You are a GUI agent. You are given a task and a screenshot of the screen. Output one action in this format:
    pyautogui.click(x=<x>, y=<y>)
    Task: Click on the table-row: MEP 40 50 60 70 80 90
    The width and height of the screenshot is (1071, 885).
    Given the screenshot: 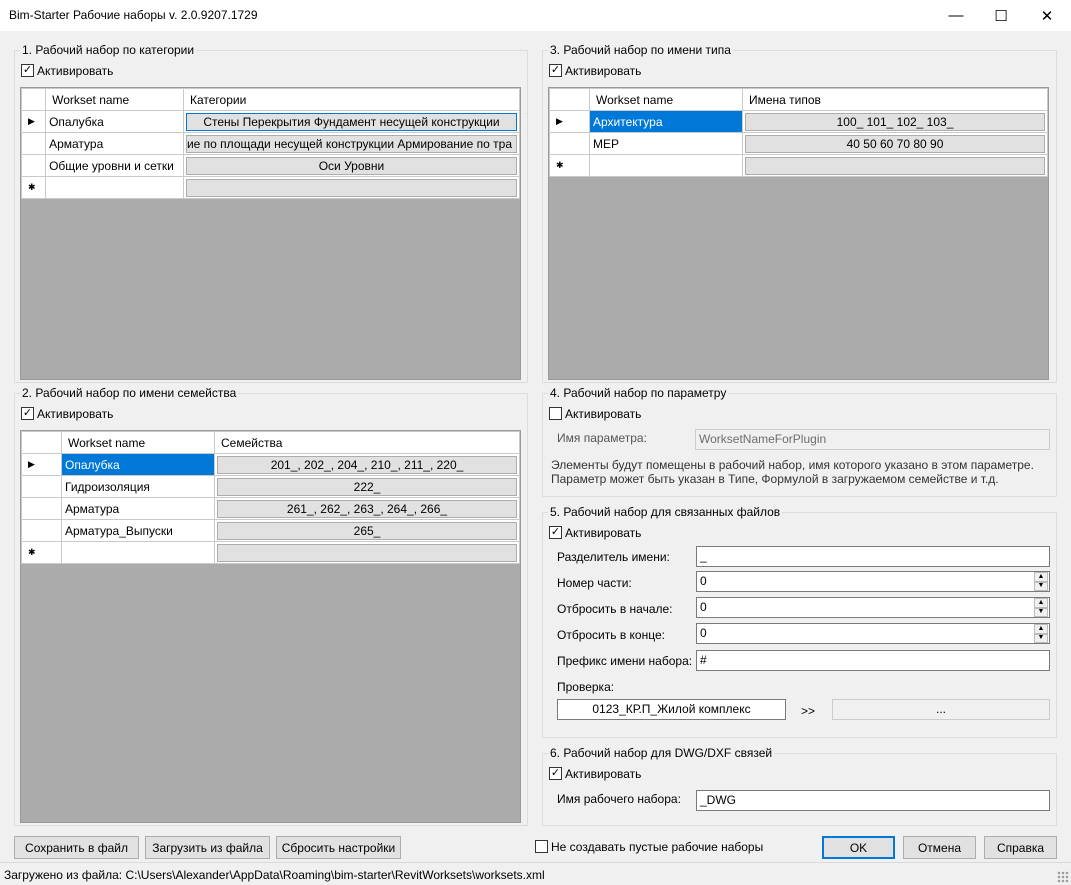 What is the action you would take?
    pyautogui.click(x=798, y=143)
    